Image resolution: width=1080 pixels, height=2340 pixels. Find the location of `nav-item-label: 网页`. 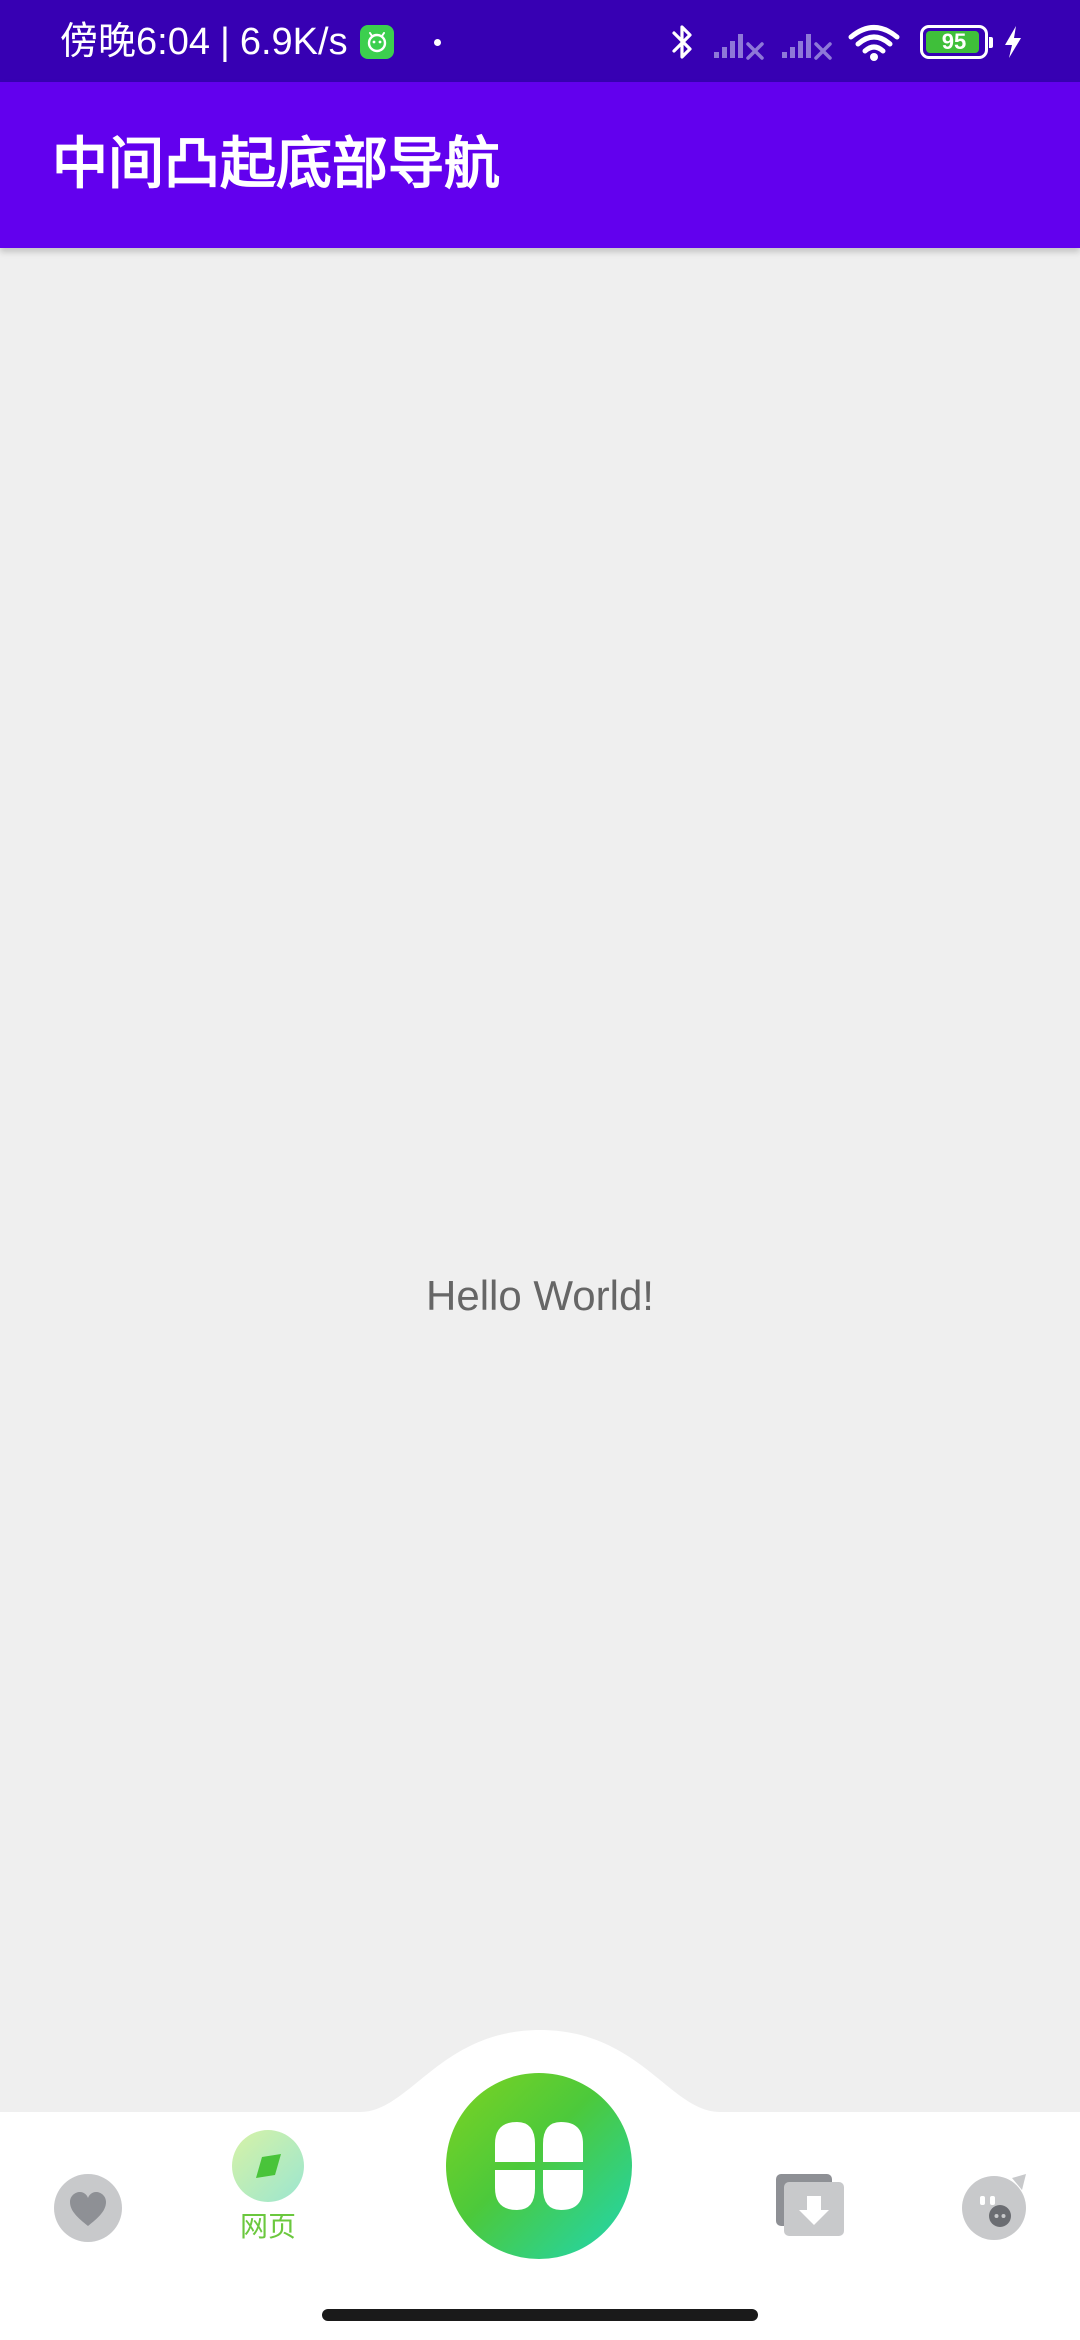

nav-item-label: 网页 is located at coordinates (267, 2226).